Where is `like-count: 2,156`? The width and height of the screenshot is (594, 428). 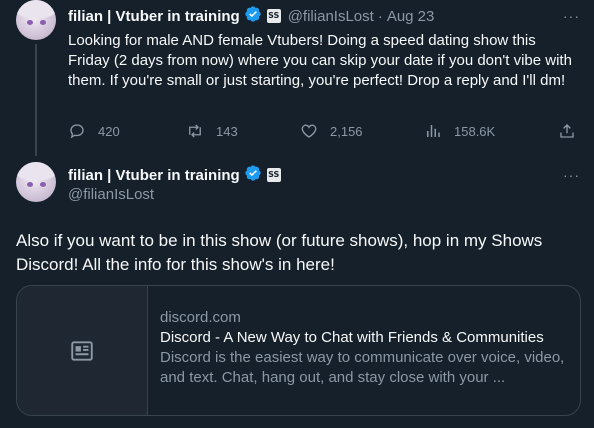 like-count: 2,156 is located at coordinates (346, 131).